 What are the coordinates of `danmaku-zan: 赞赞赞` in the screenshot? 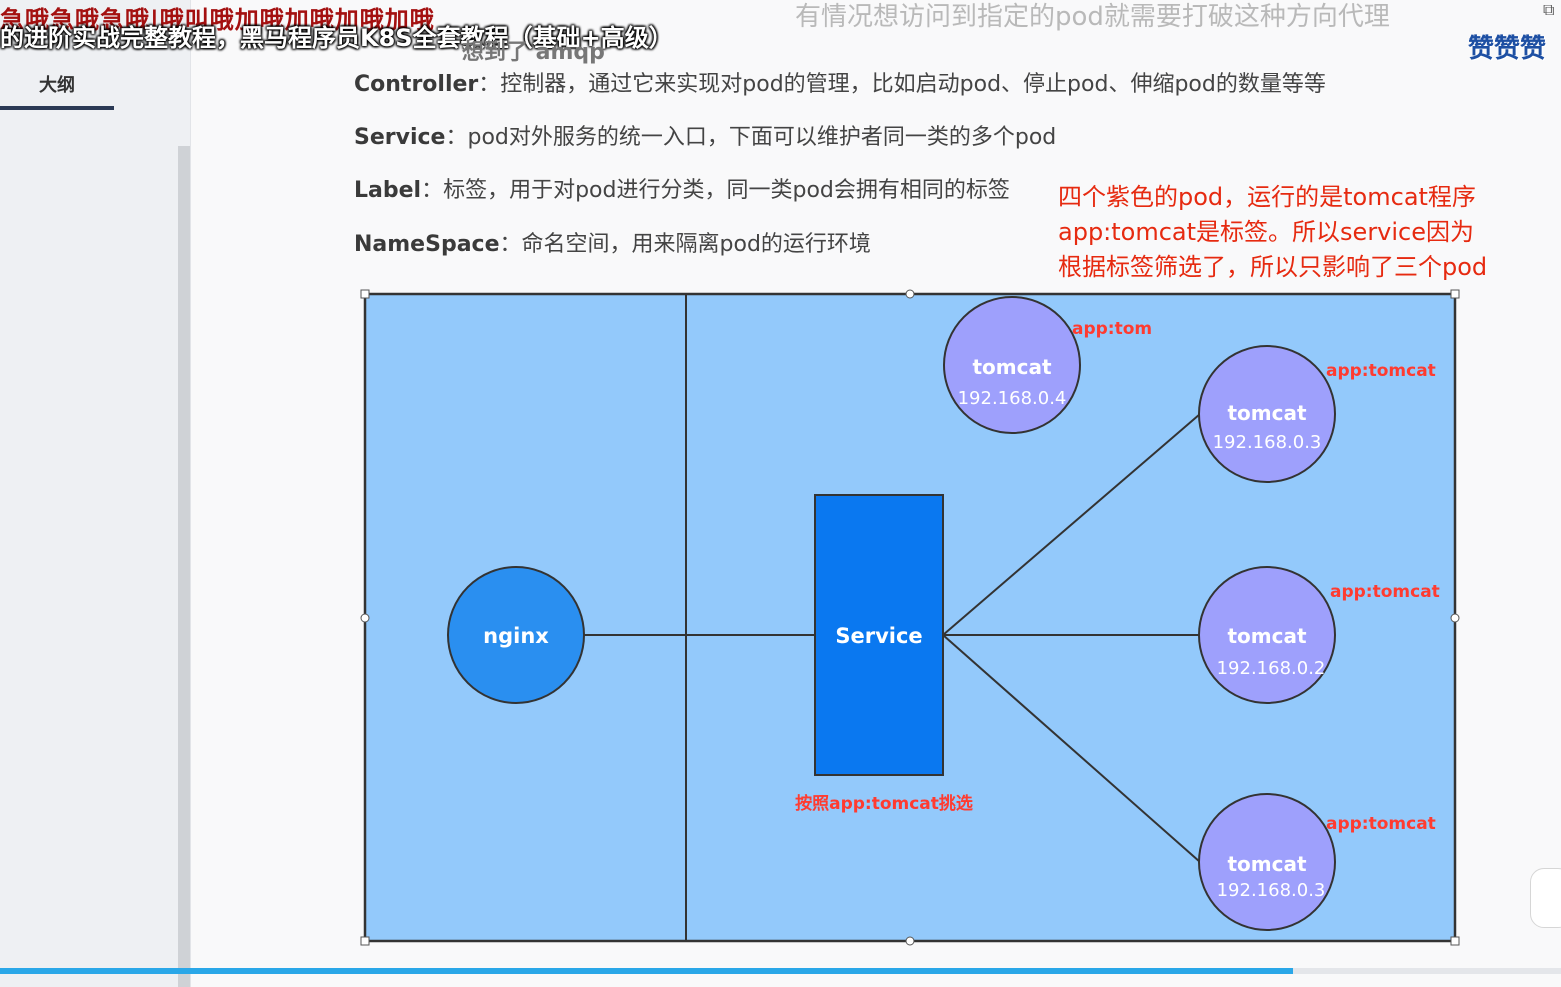 It's located at (1507, 49).